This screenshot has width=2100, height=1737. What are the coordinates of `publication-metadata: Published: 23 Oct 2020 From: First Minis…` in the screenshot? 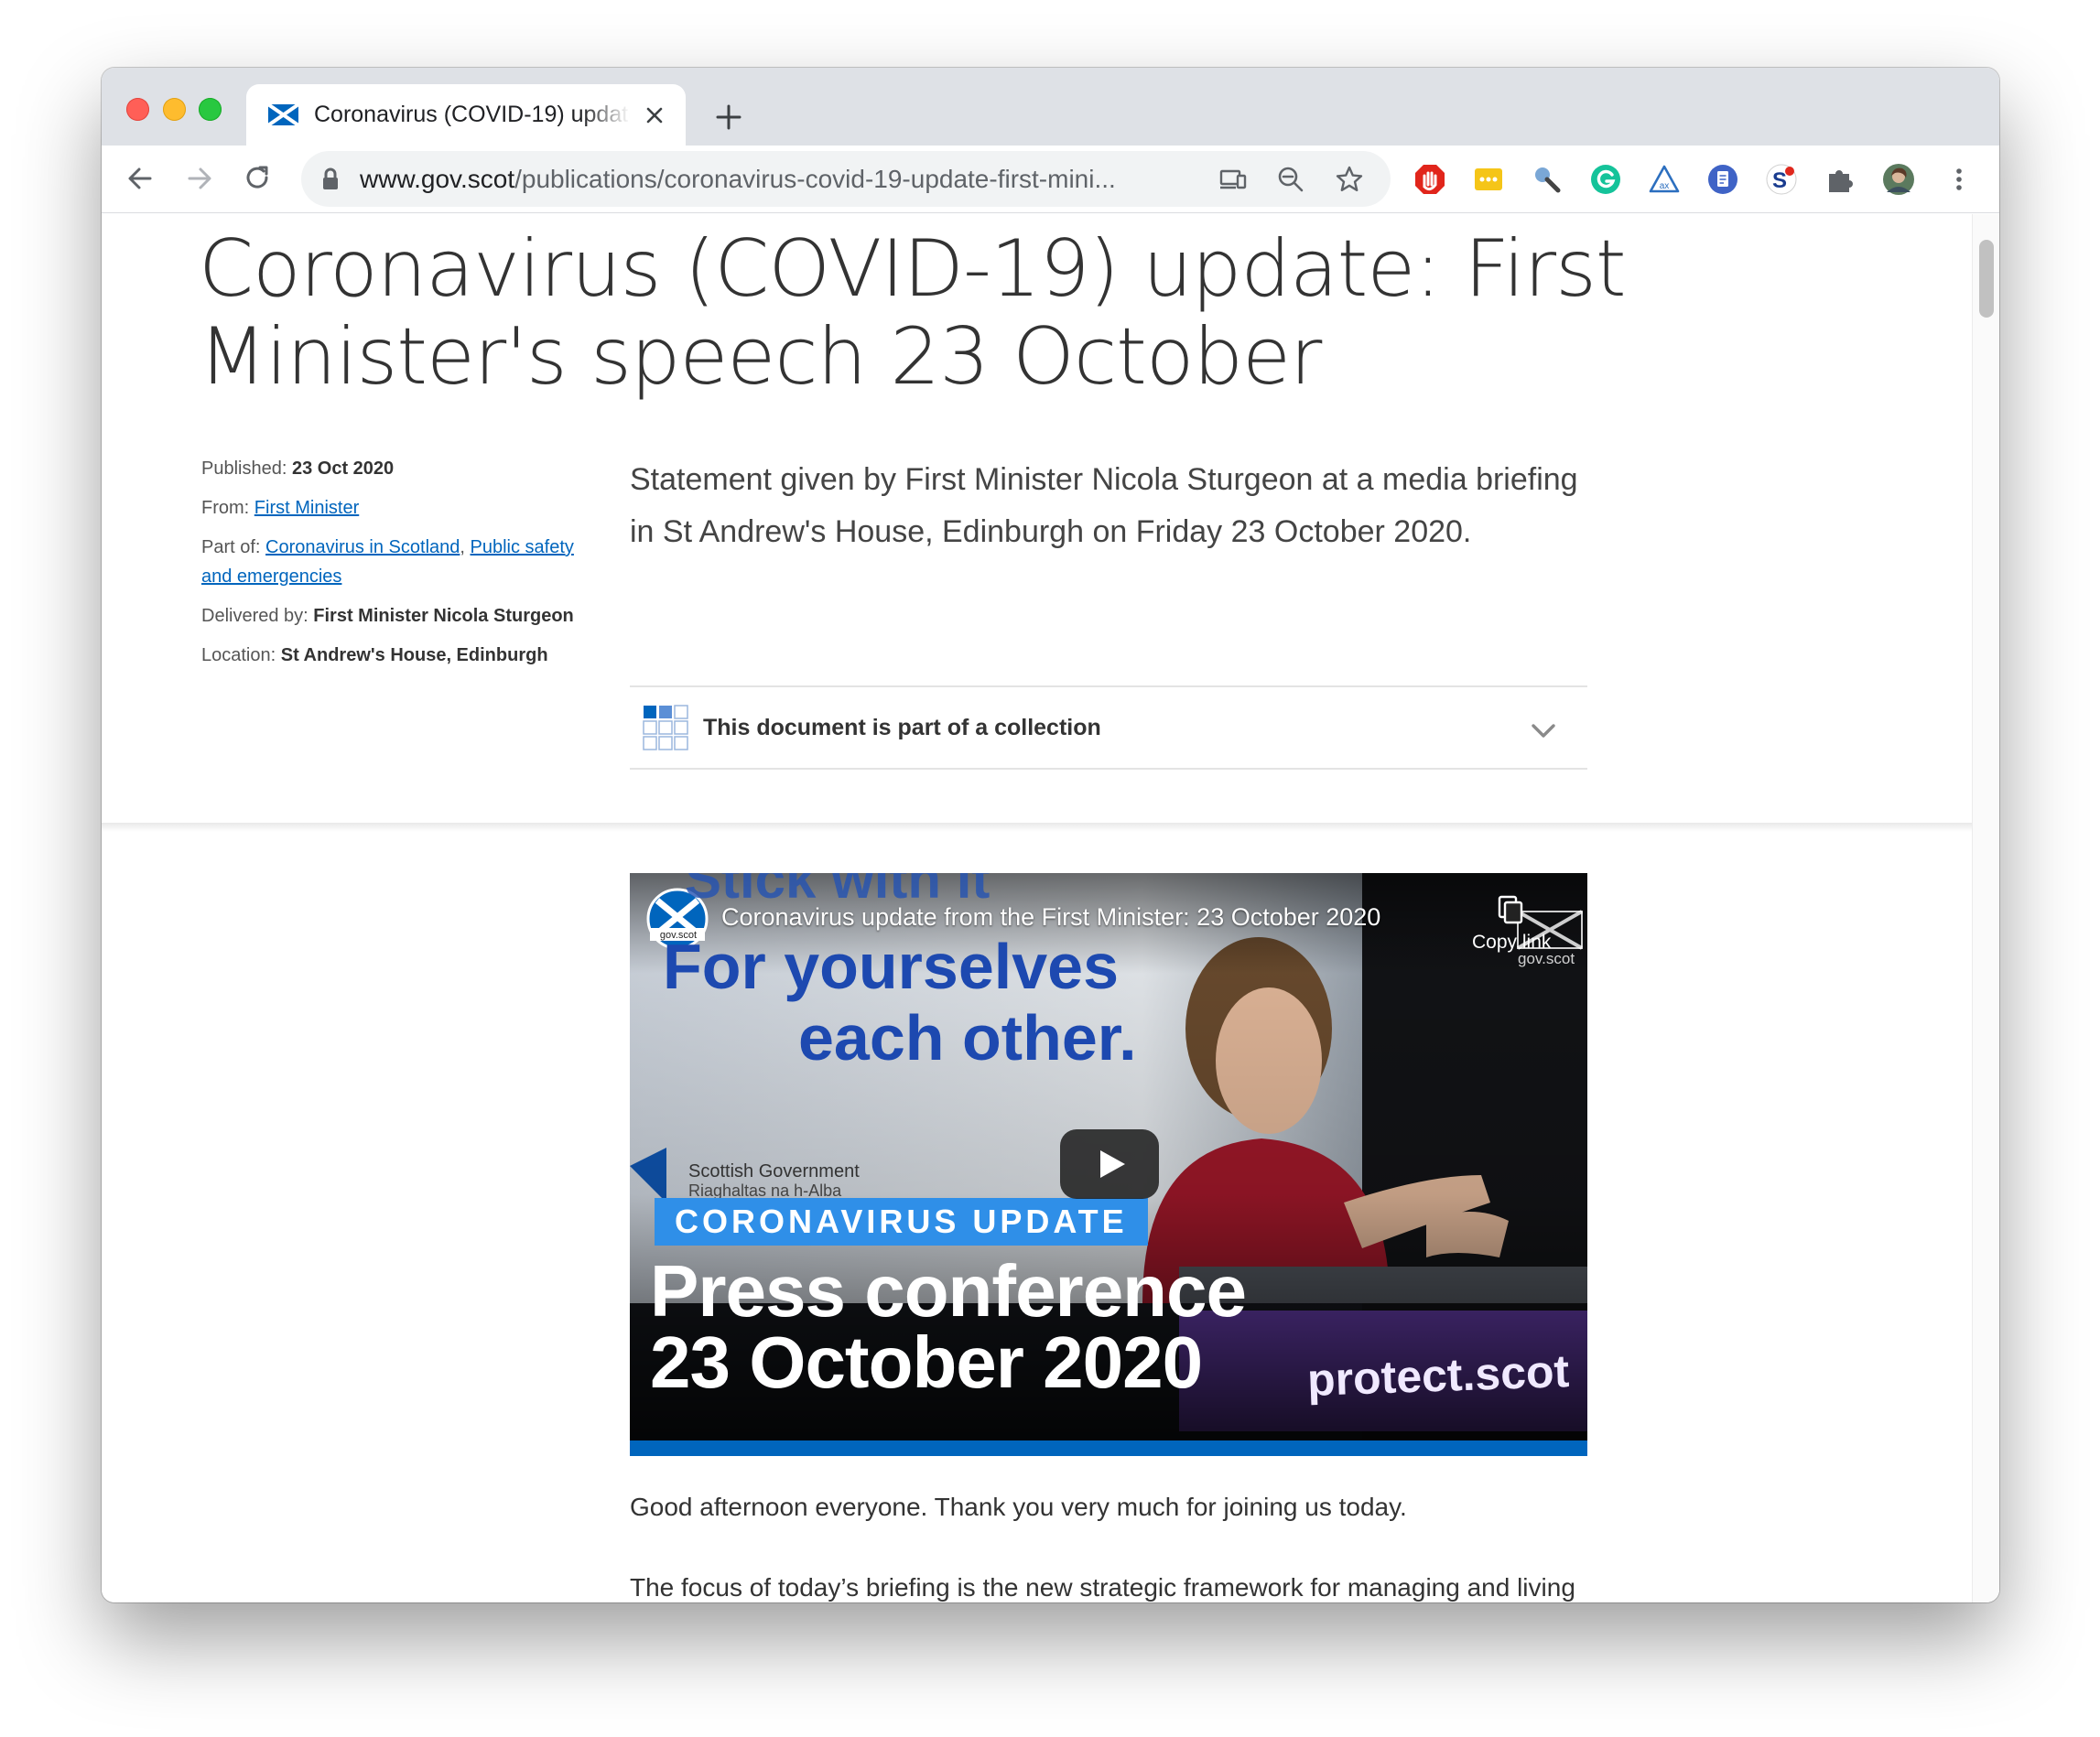 It's located at (393, 567).